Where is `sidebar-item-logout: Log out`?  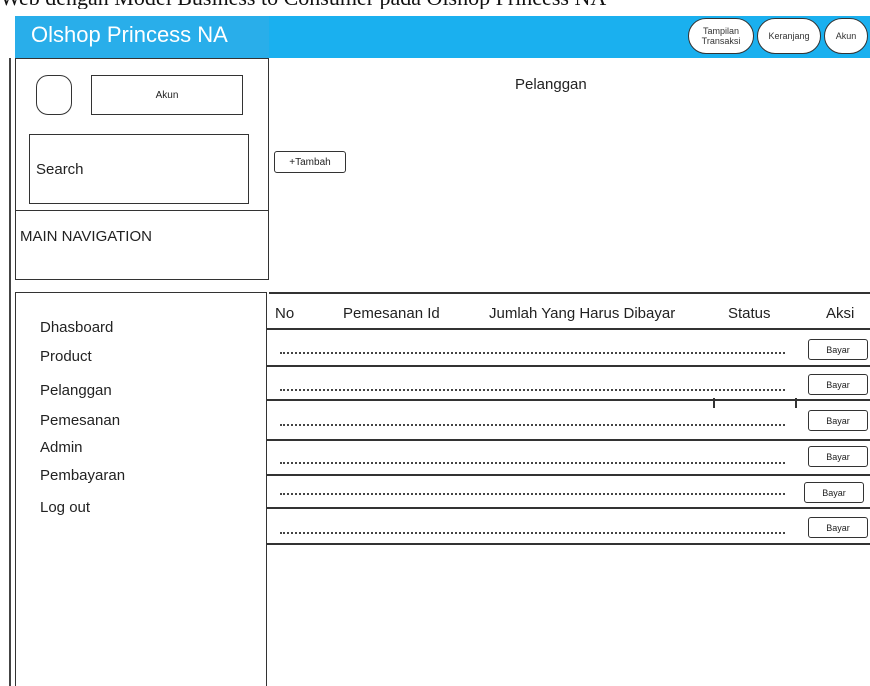
sidebar-item-logout: Log out is located at coordinates (65, 507).